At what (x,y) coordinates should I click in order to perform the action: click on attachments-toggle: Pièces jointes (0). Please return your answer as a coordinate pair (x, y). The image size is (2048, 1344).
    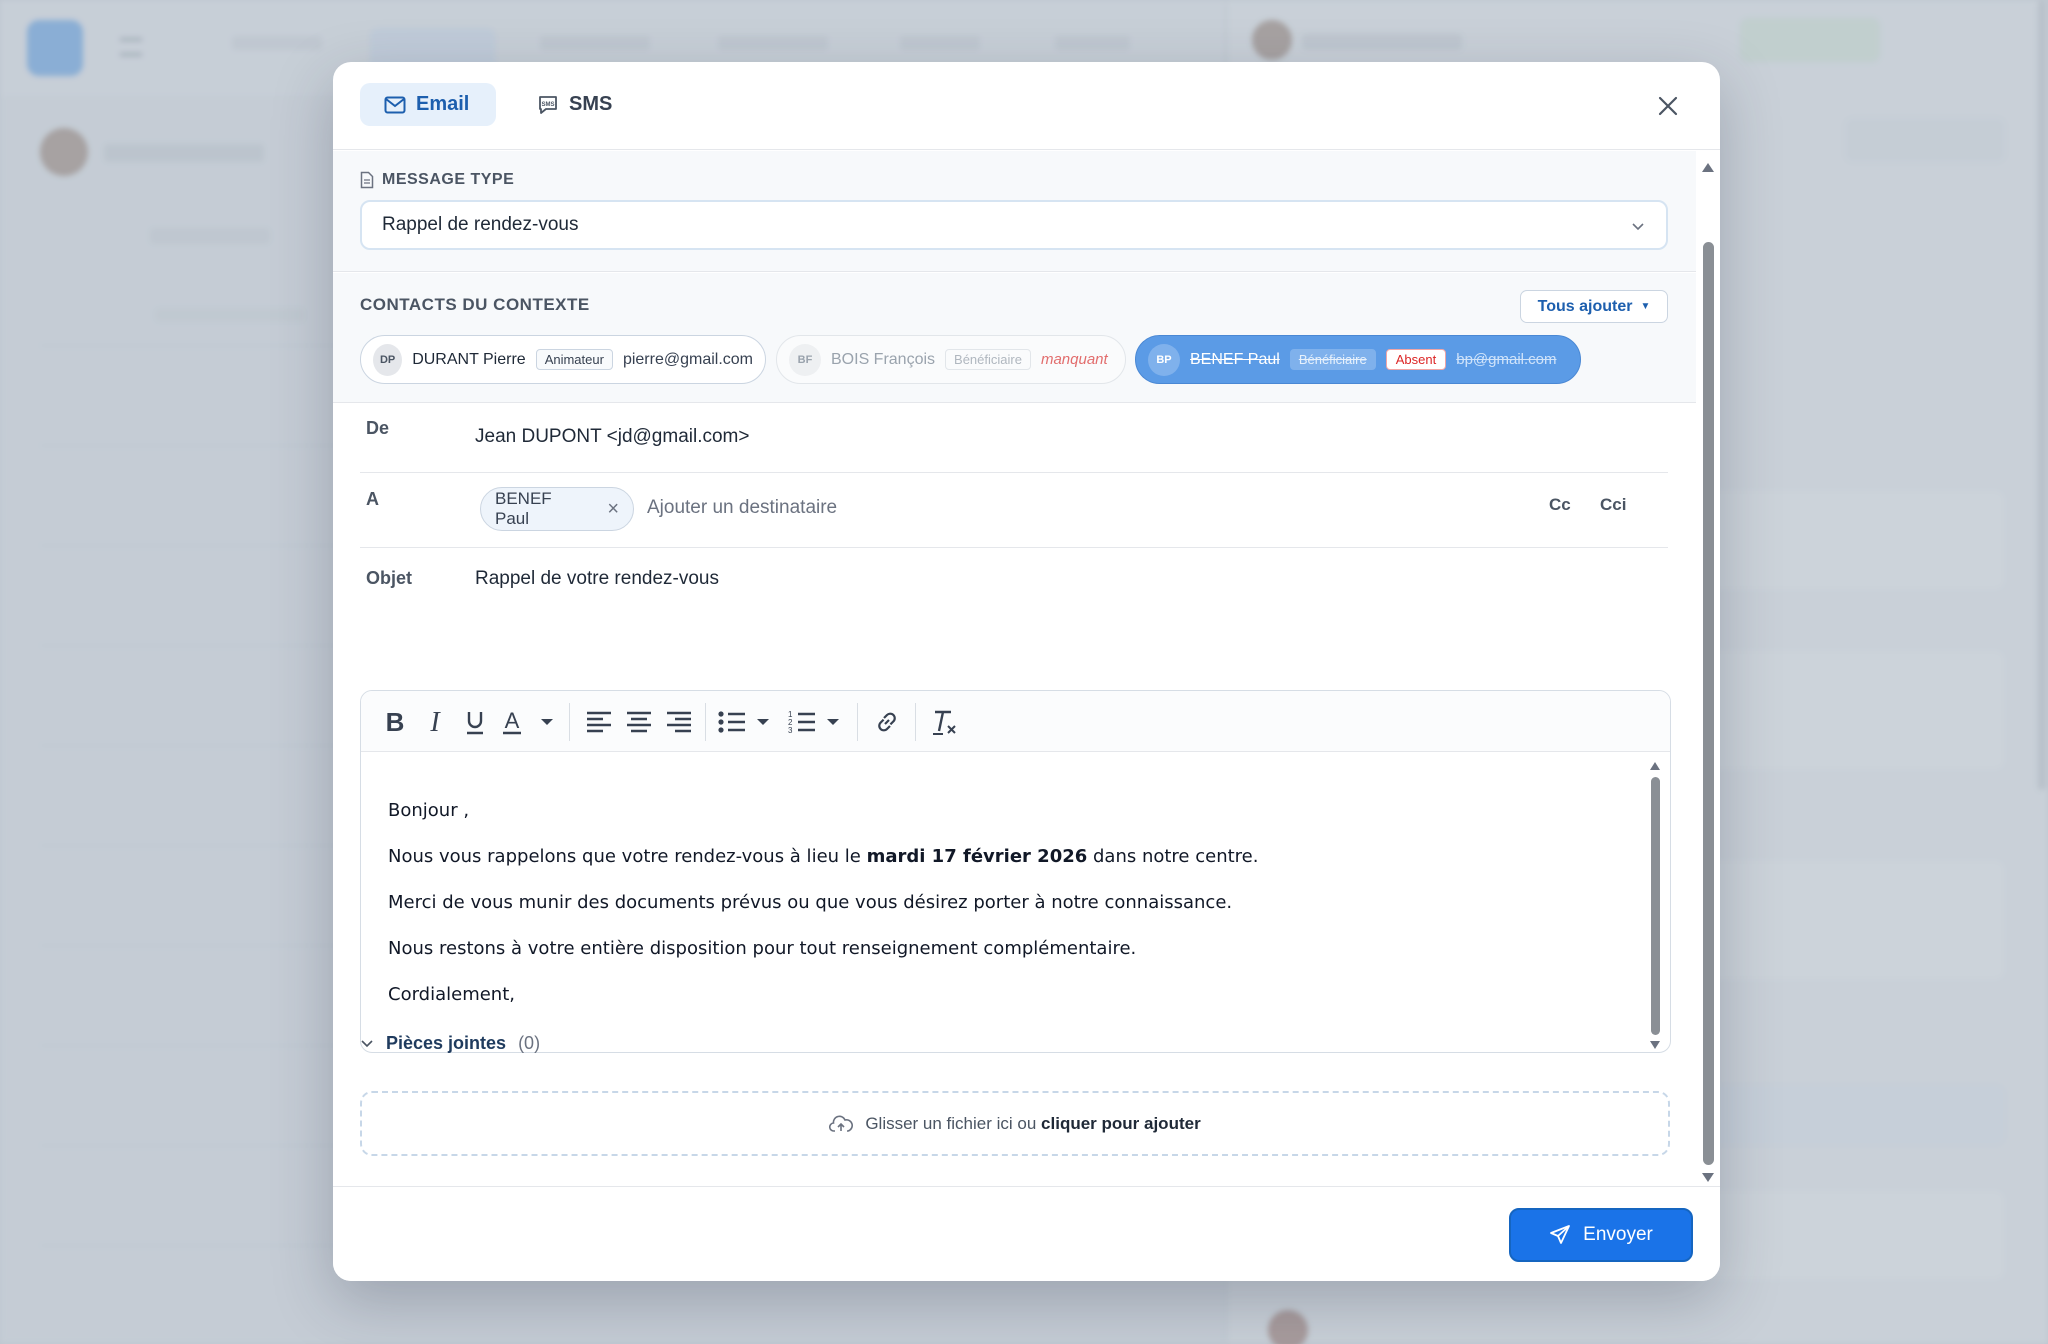
    Looking at the image, I should click on (450, 1043).